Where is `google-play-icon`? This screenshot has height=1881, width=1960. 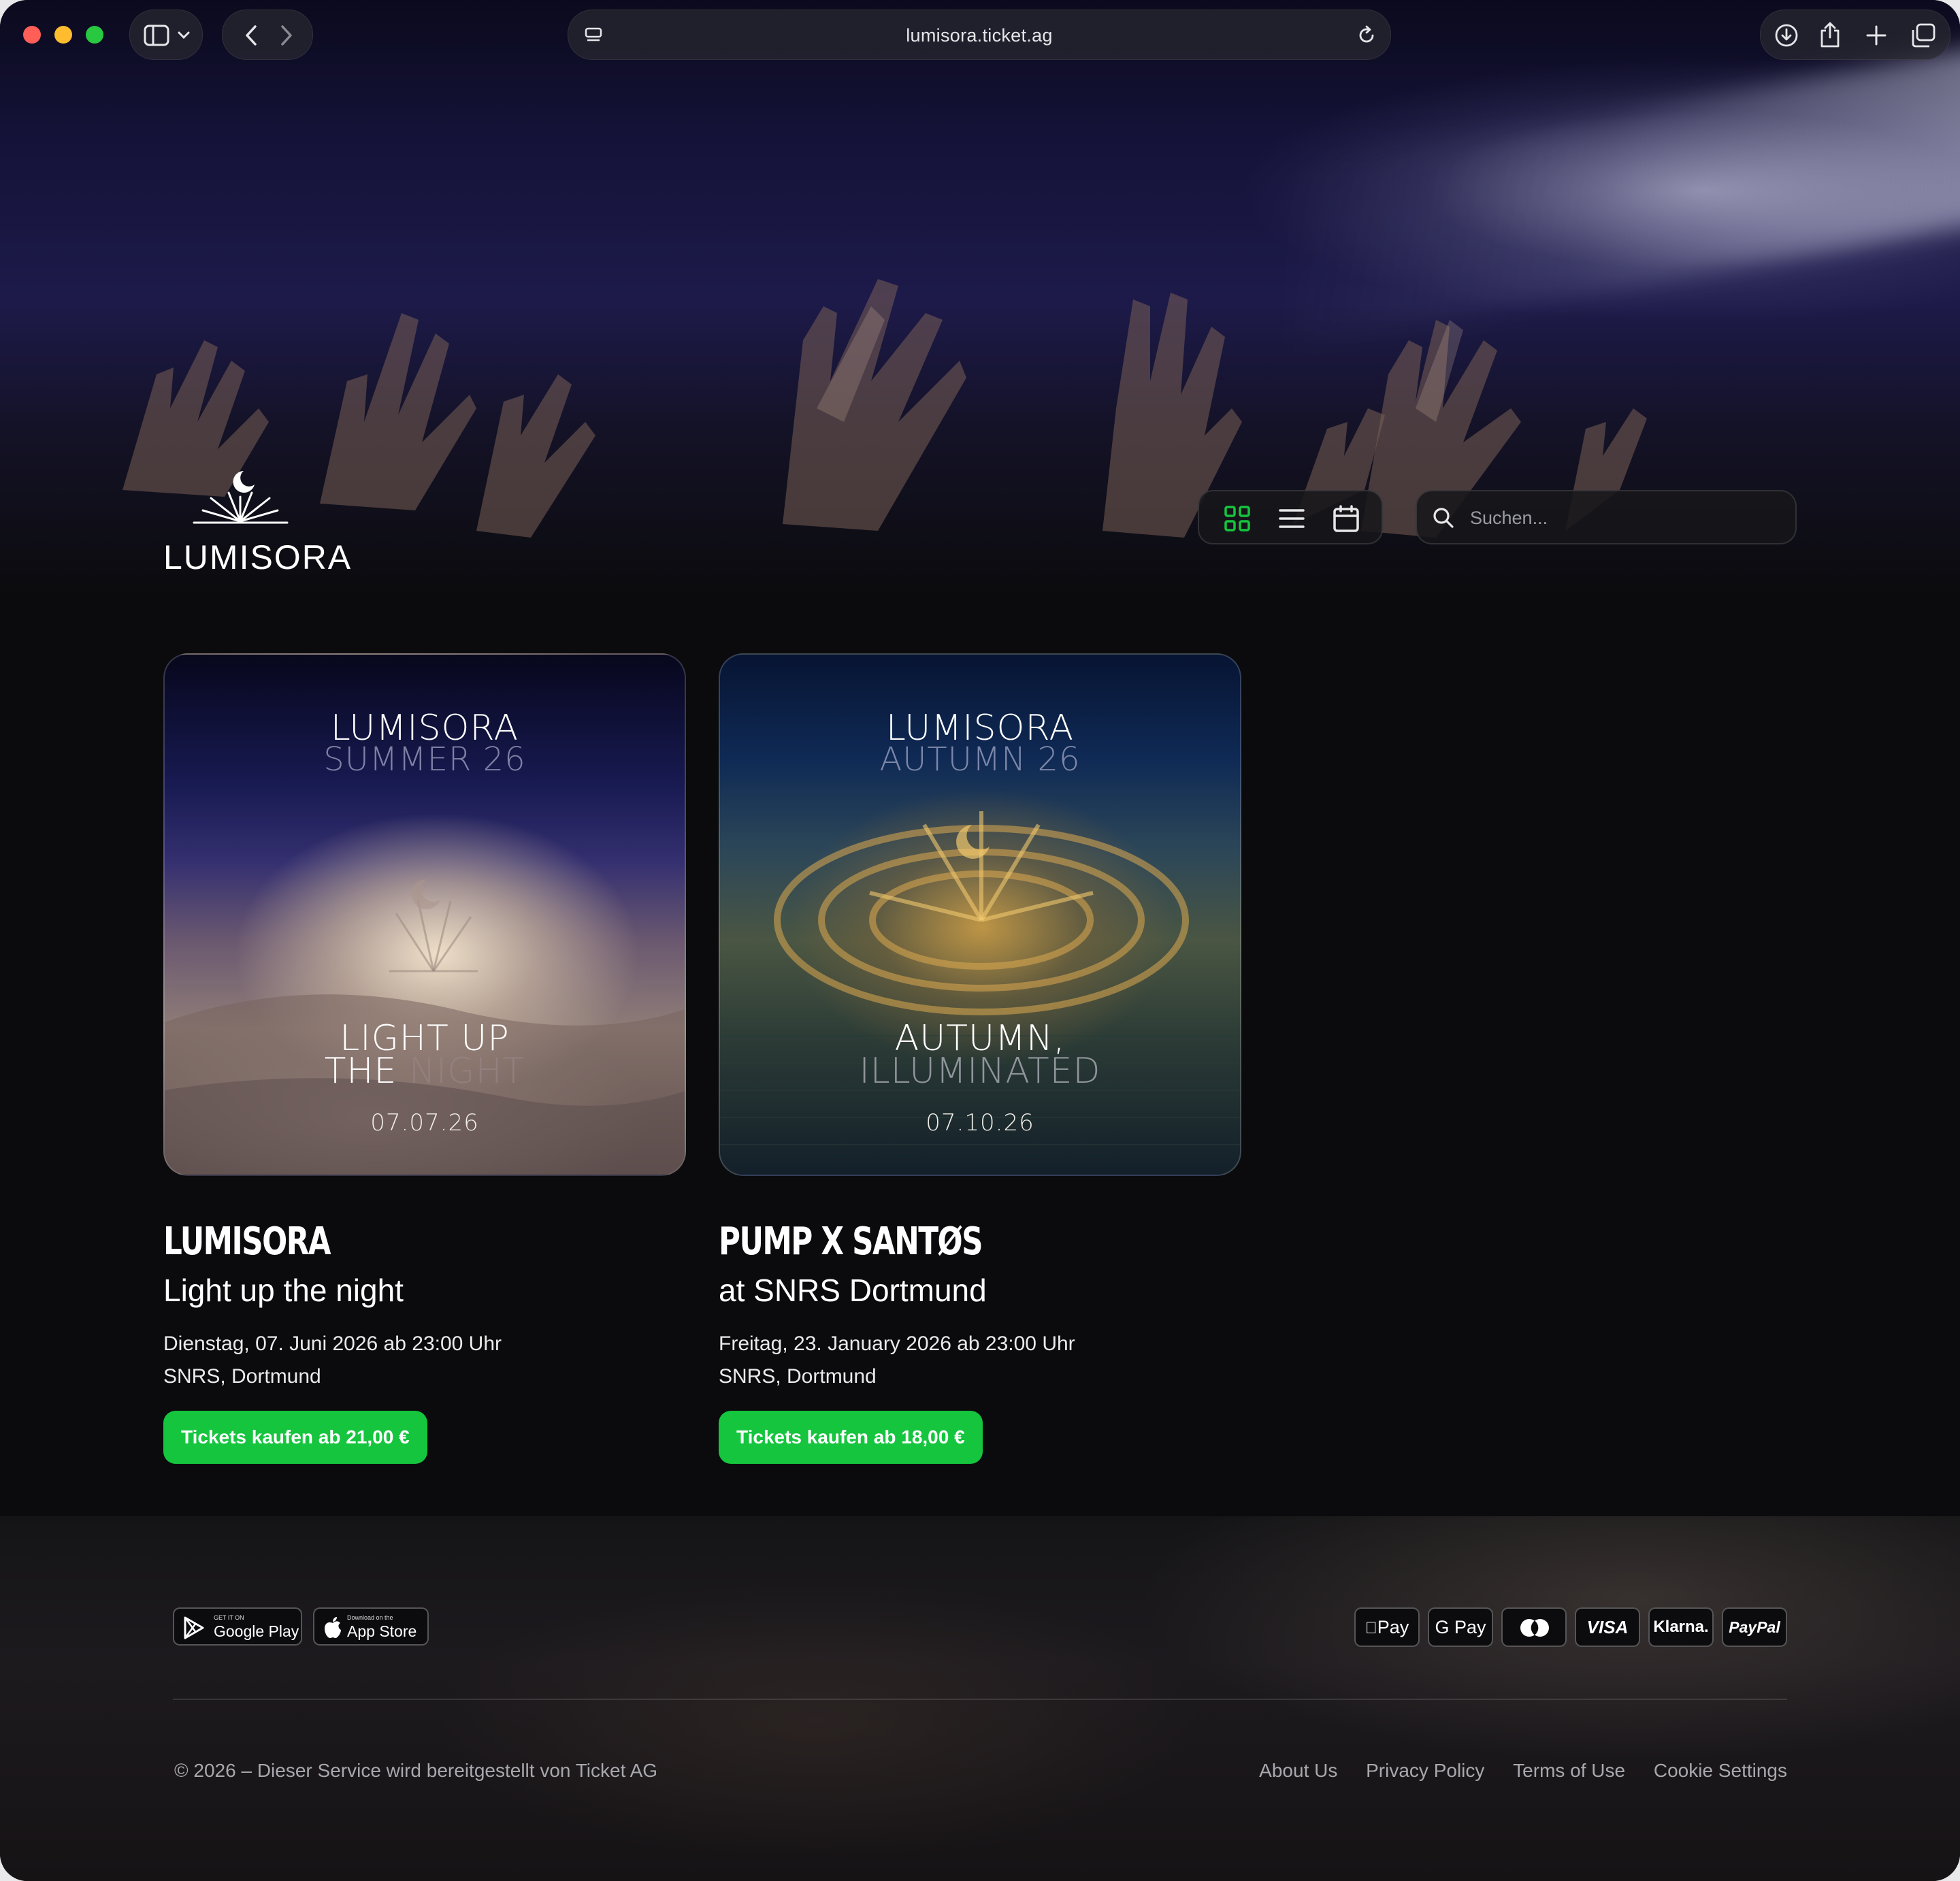 google-play-icon is located at coordinates (194, 1627).